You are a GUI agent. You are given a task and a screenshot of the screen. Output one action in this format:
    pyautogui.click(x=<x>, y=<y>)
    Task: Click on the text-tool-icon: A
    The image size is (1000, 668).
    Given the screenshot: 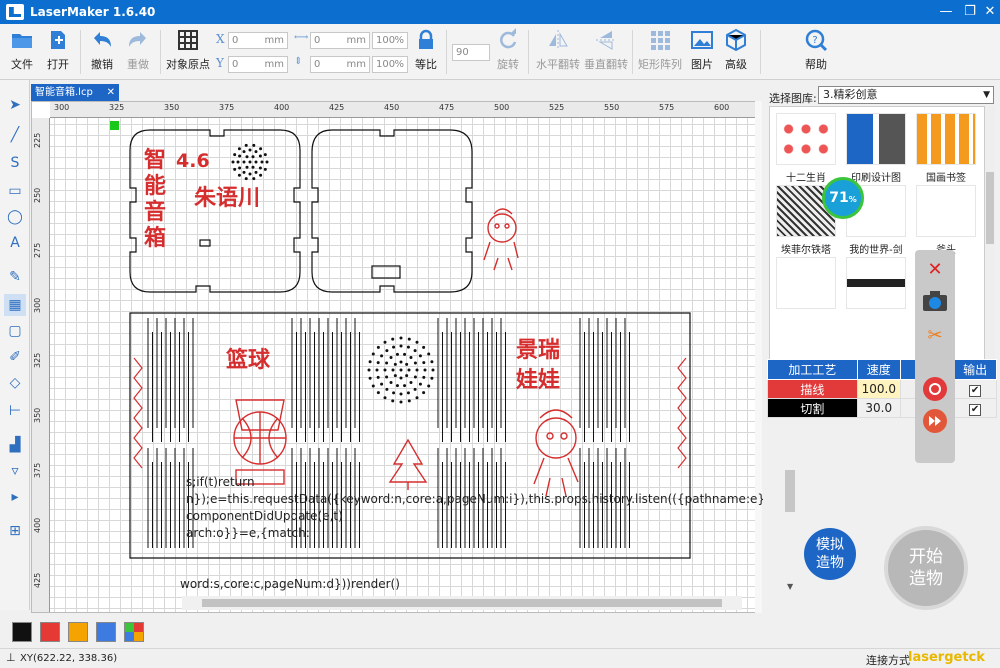 What is the action you would take?
    pyautogui.click(x=15, y=243)
    